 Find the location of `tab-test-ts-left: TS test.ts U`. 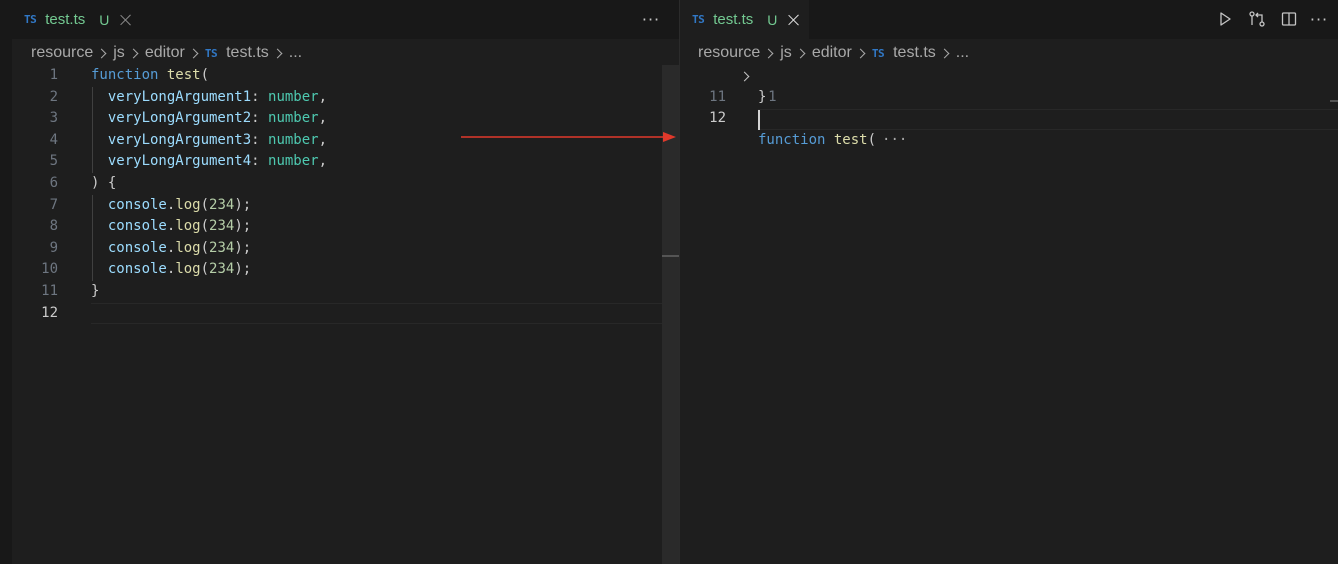

tab-test-ts-left: TS test.ts U is located at coordinates (77, 19).